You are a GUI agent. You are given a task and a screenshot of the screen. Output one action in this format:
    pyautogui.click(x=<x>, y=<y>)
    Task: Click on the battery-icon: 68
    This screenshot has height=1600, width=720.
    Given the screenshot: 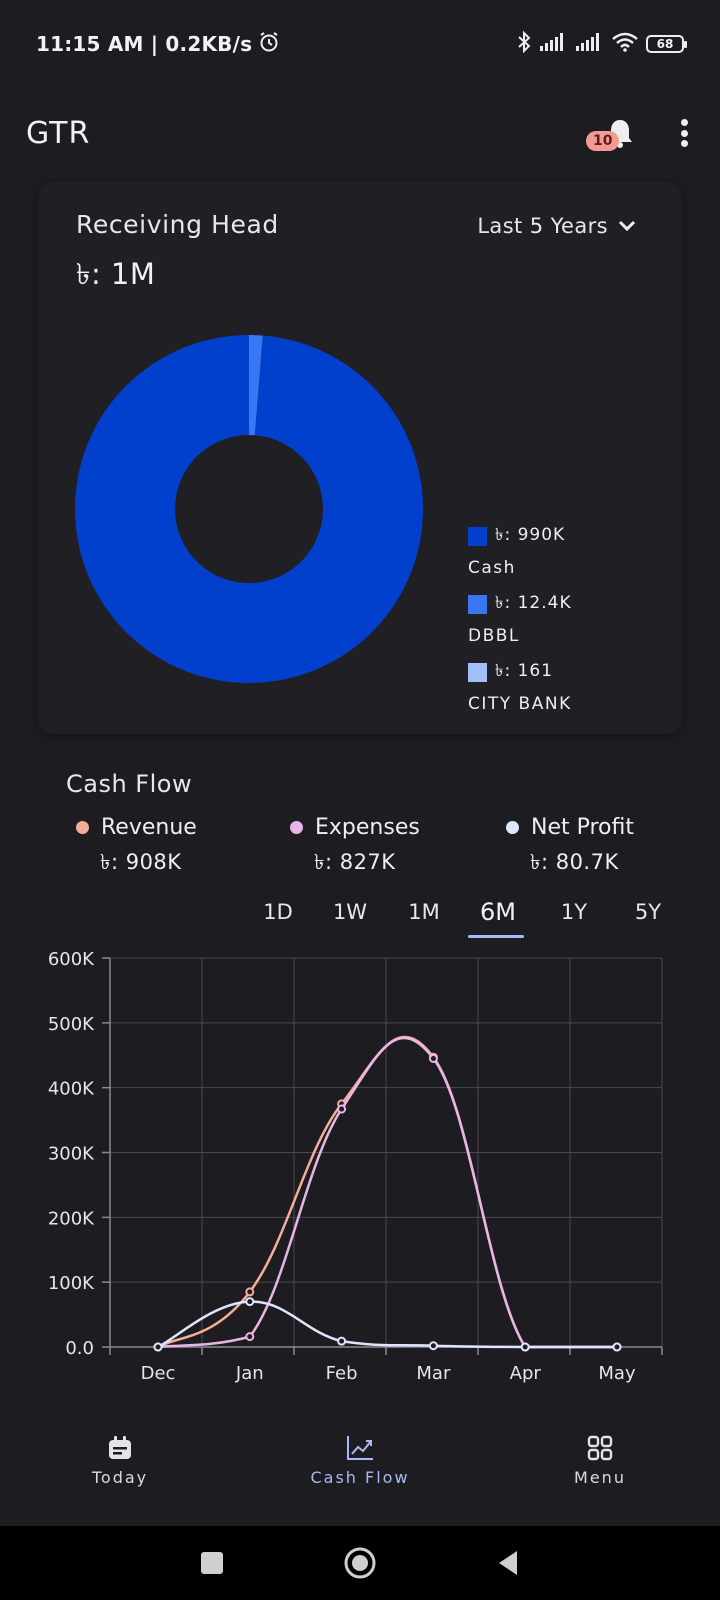 What is the action you would take?
    pyautogui.click(x=666, y=44)
    